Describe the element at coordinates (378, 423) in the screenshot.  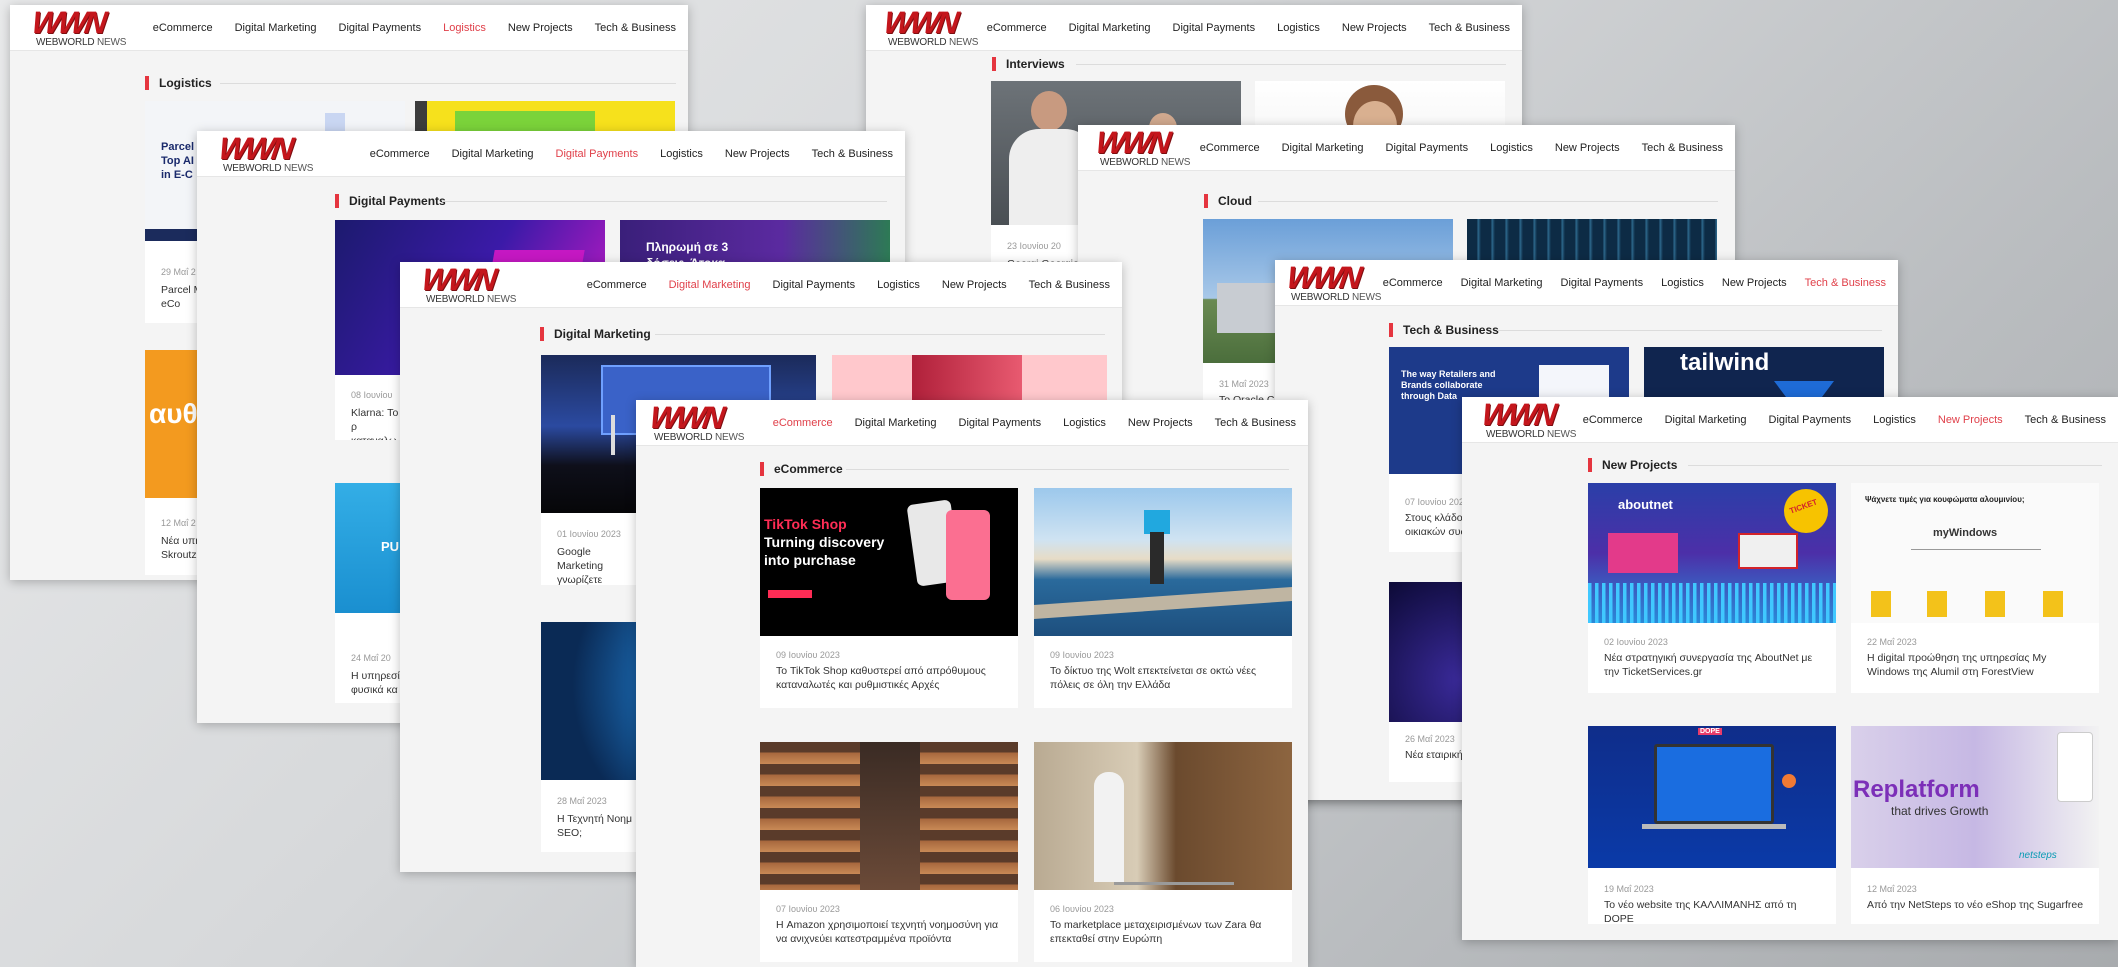
I see `article-title: Klarna: Το ρ καταναλω` at that location.